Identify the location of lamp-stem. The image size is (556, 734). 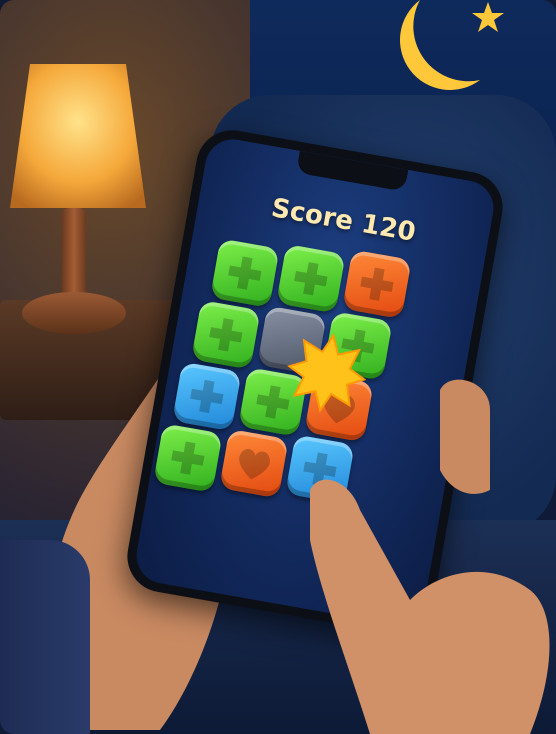
(74, 255).